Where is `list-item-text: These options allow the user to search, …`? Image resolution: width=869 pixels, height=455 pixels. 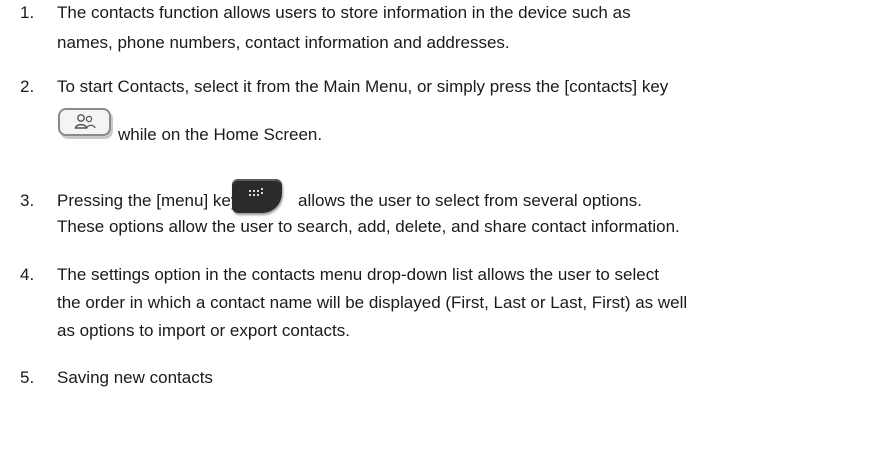 list-item-text: These options allow the user to search, … is located at coordinates (368, 226).